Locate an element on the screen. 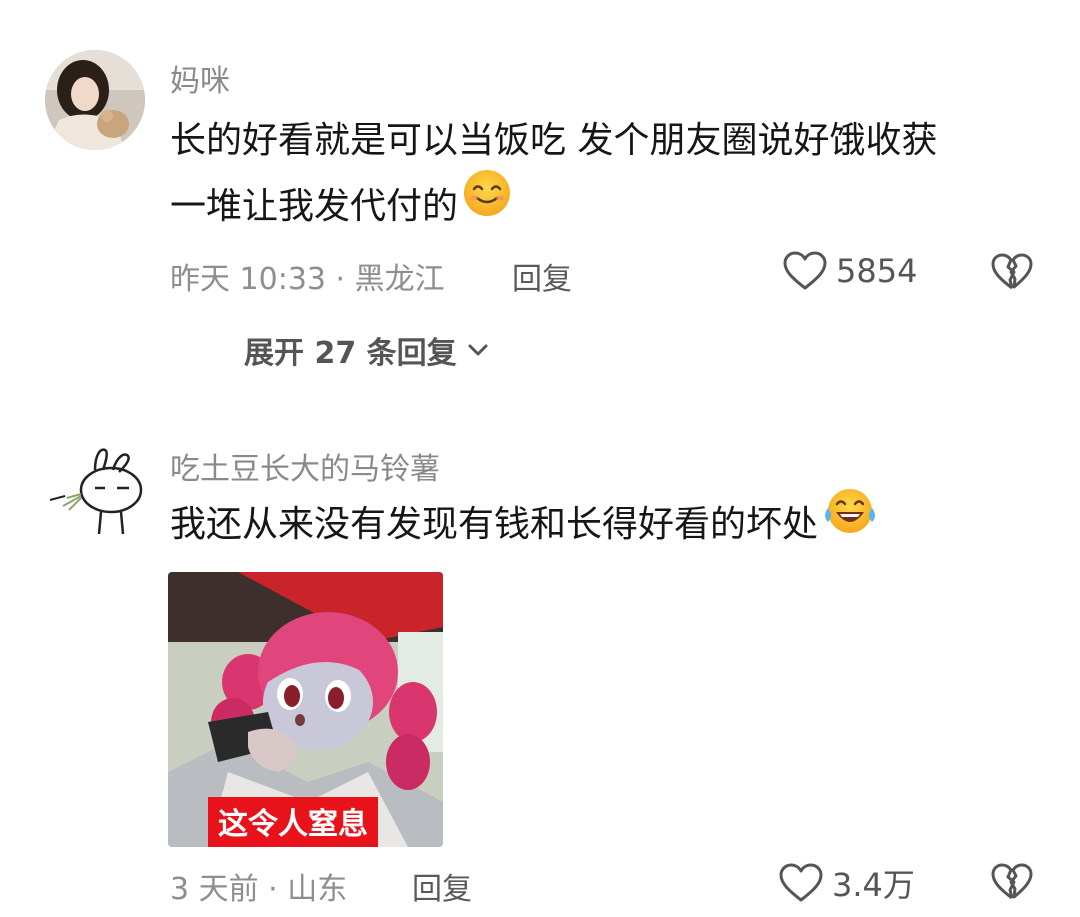  tears-of-joy-icon is located at coordinates (850, 522).